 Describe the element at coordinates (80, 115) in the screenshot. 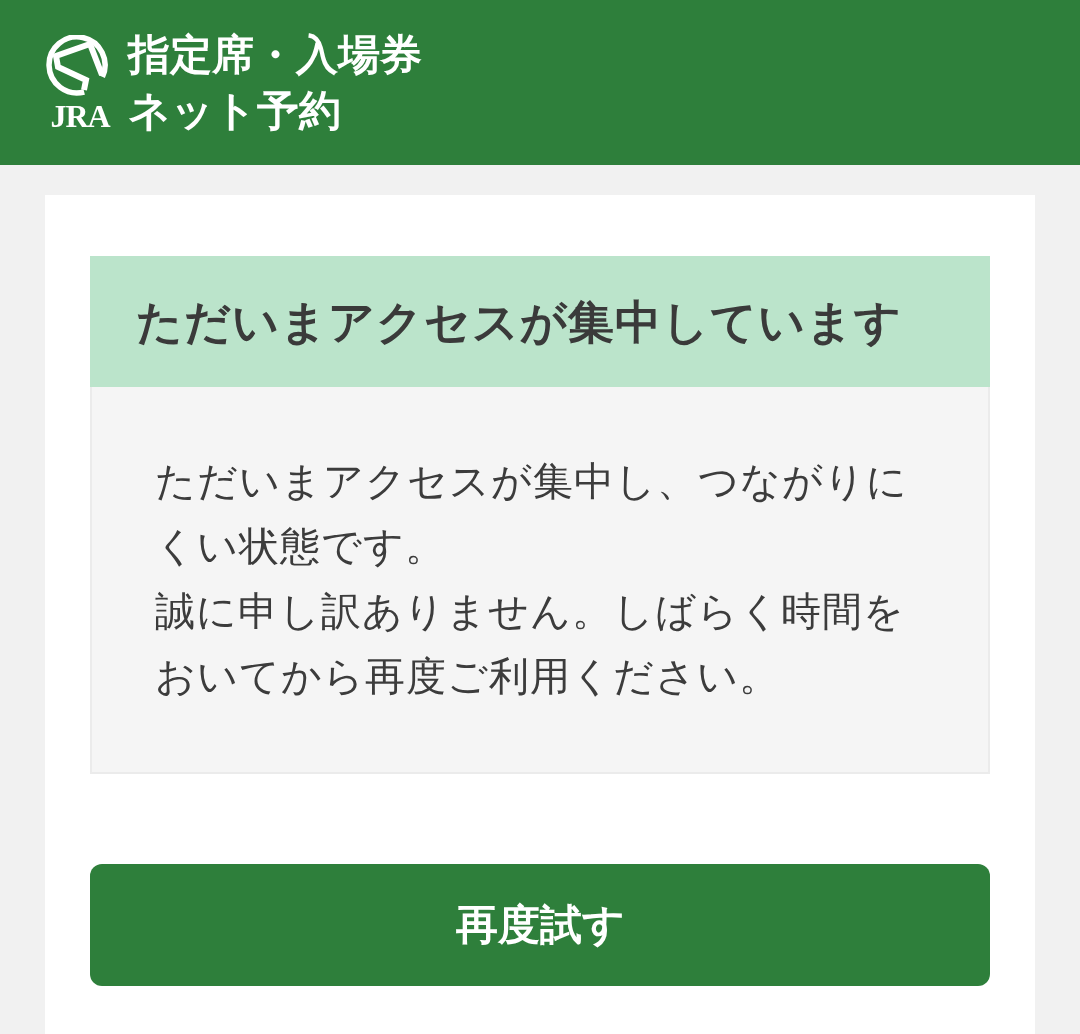

I see `logo-text: JRA` at that location.